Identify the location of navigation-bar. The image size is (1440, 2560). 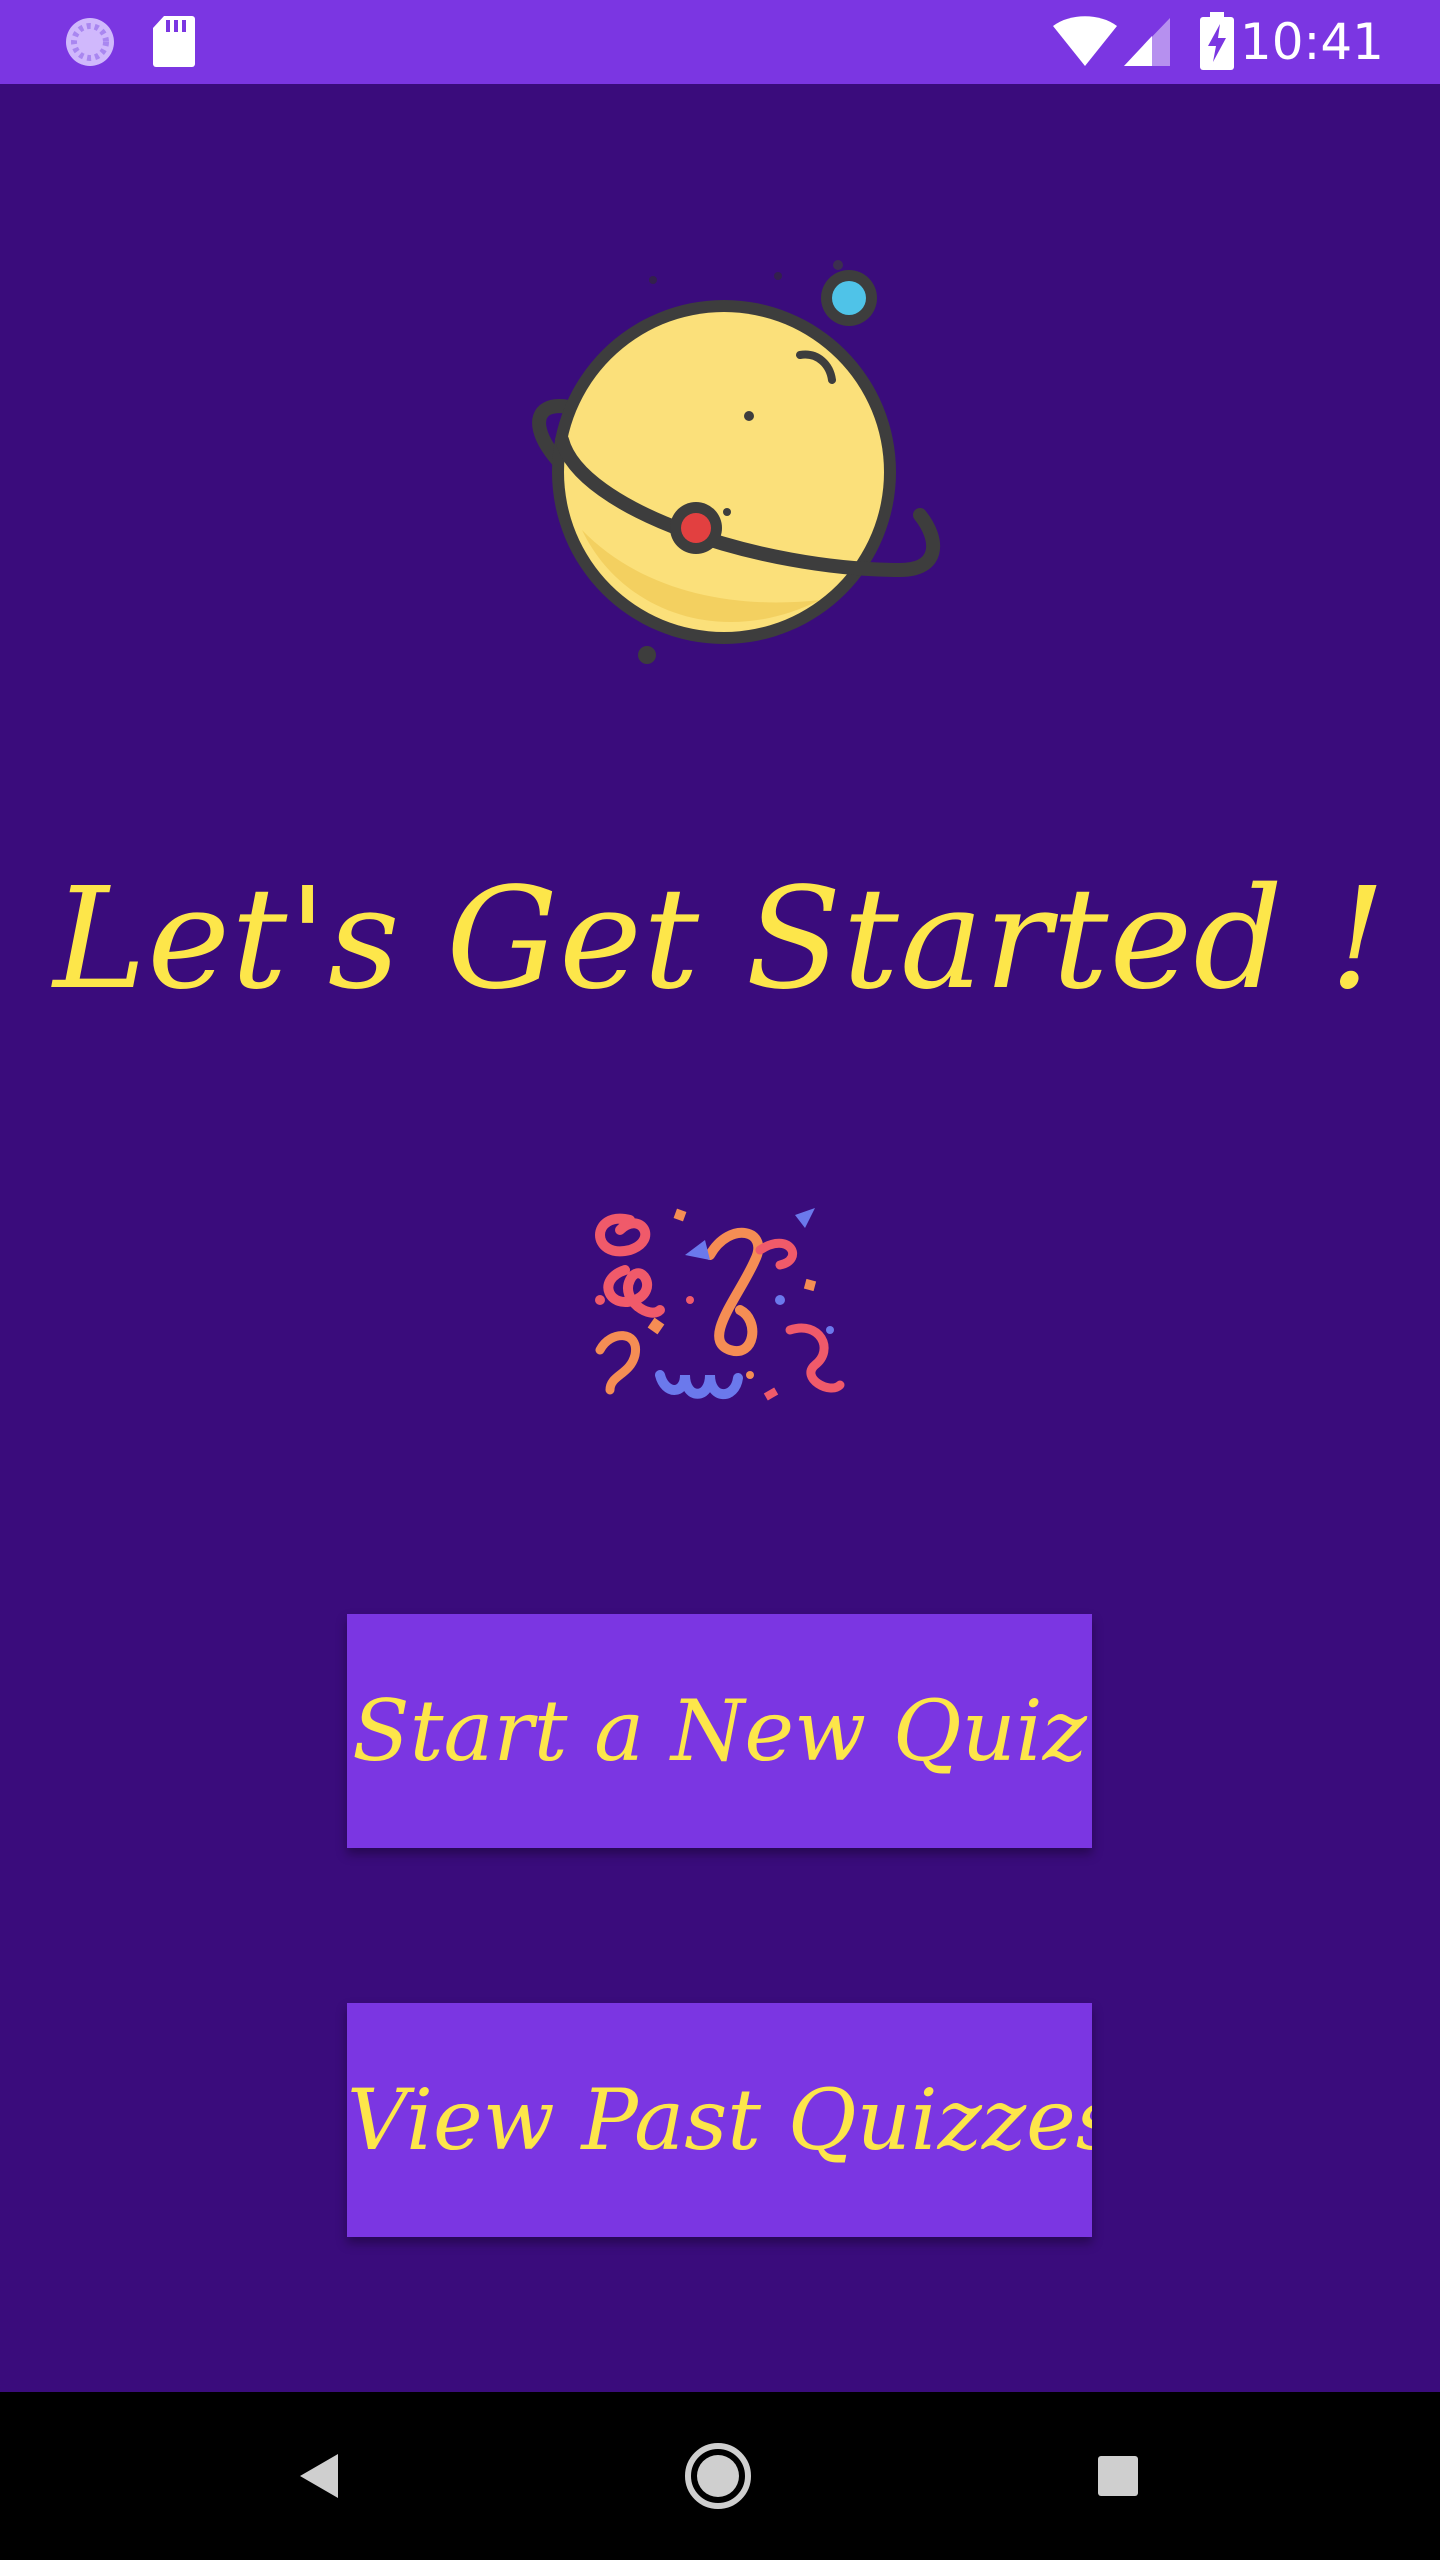
(720, 2476).